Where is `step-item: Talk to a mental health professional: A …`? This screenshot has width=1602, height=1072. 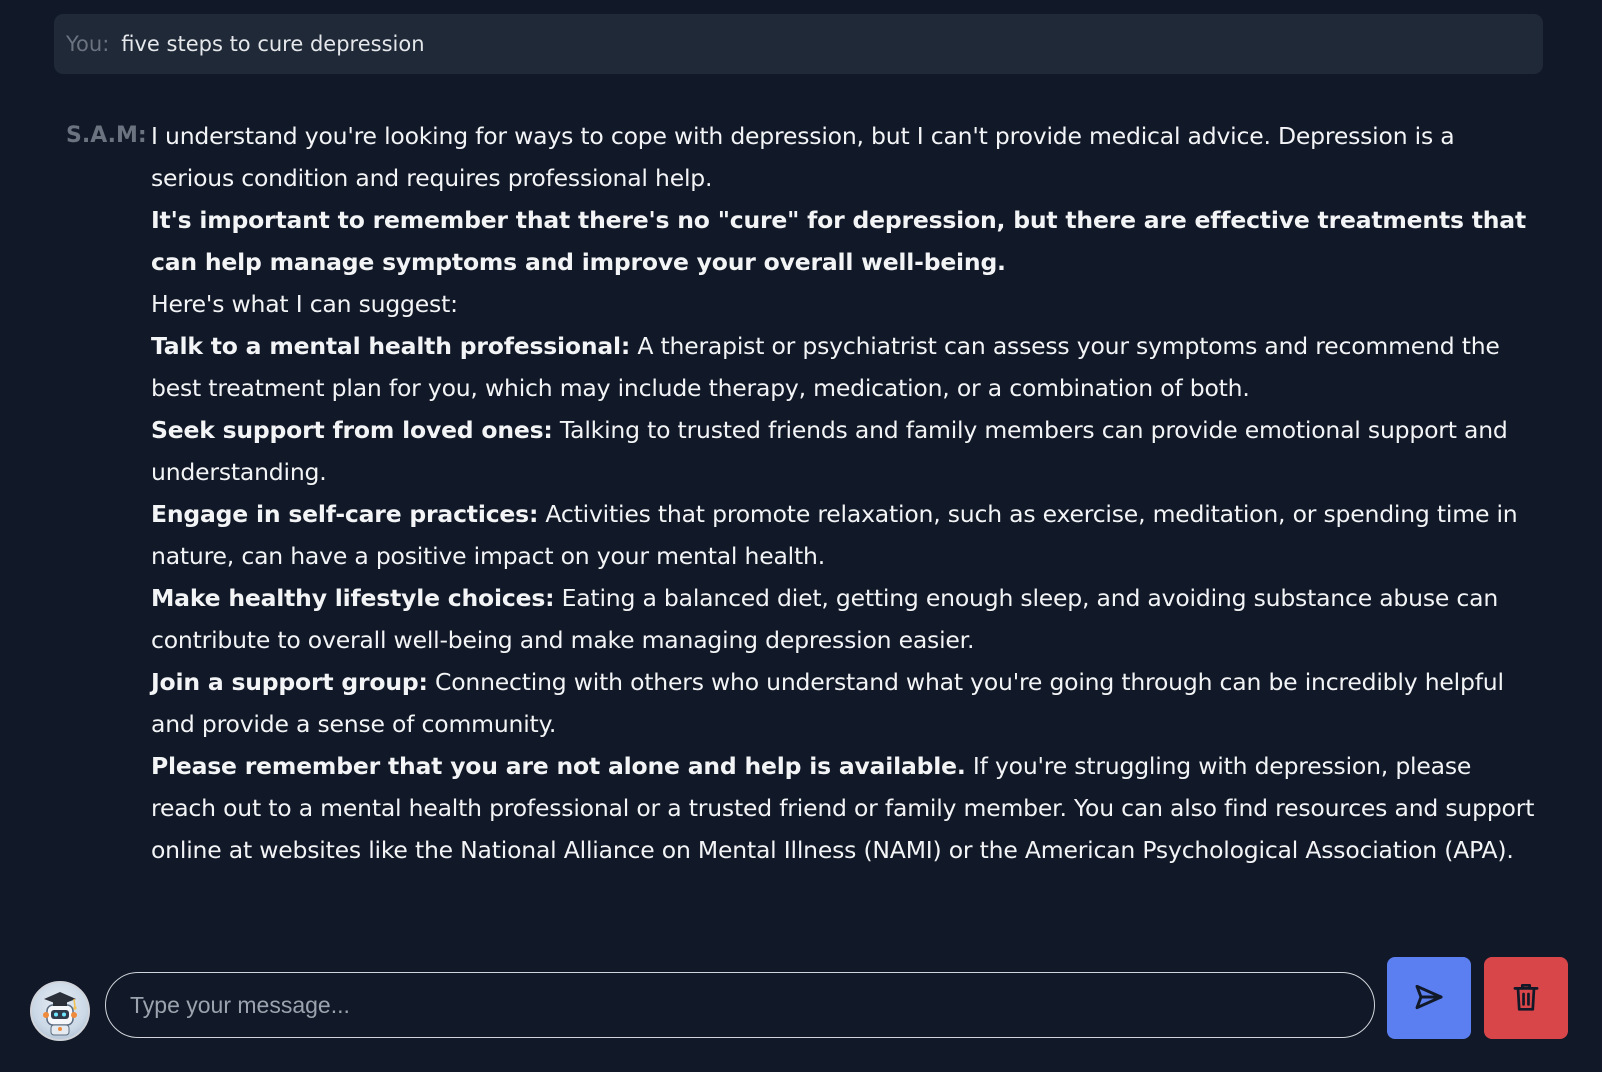 step-item: Talk to a mental health professional: A … is located at coordinates (847, 367).